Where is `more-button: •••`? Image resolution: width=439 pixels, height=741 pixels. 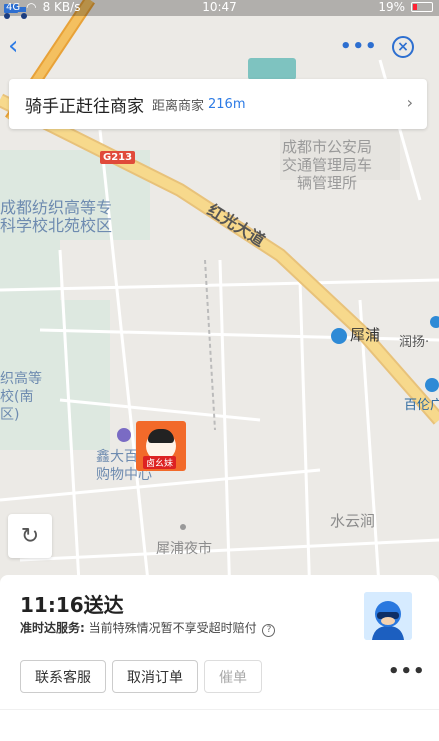 more-button: ••• is located at coordinates (359, 46).